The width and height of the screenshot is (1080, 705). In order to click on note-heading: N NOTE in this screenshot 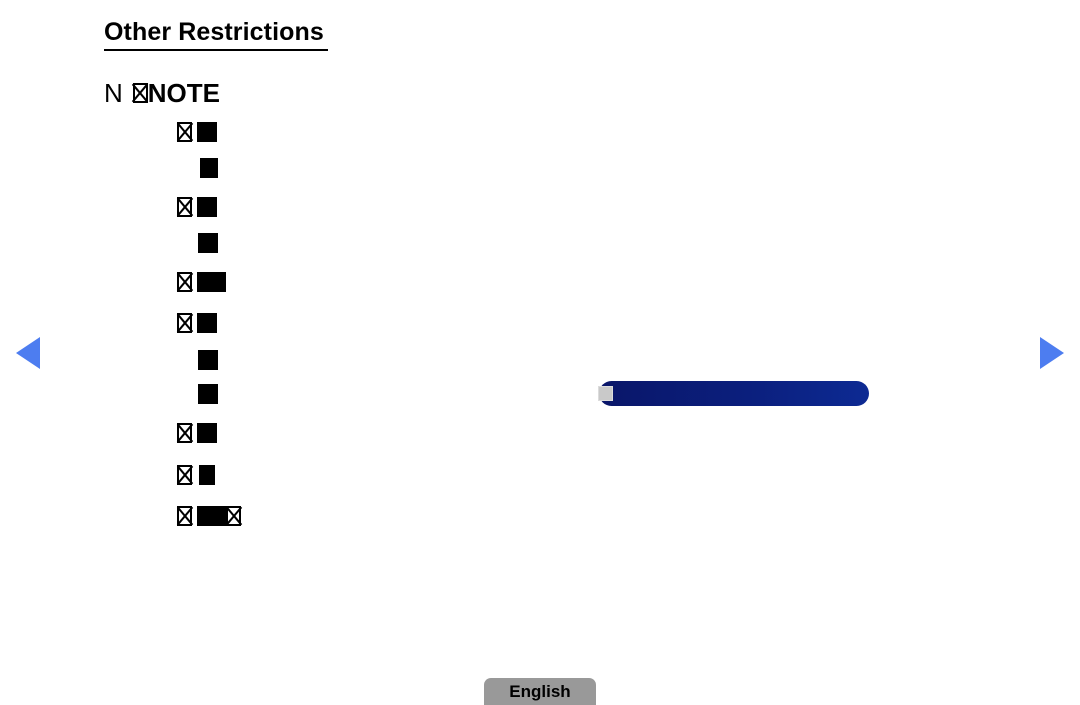, I will do `click(162, 93)`.